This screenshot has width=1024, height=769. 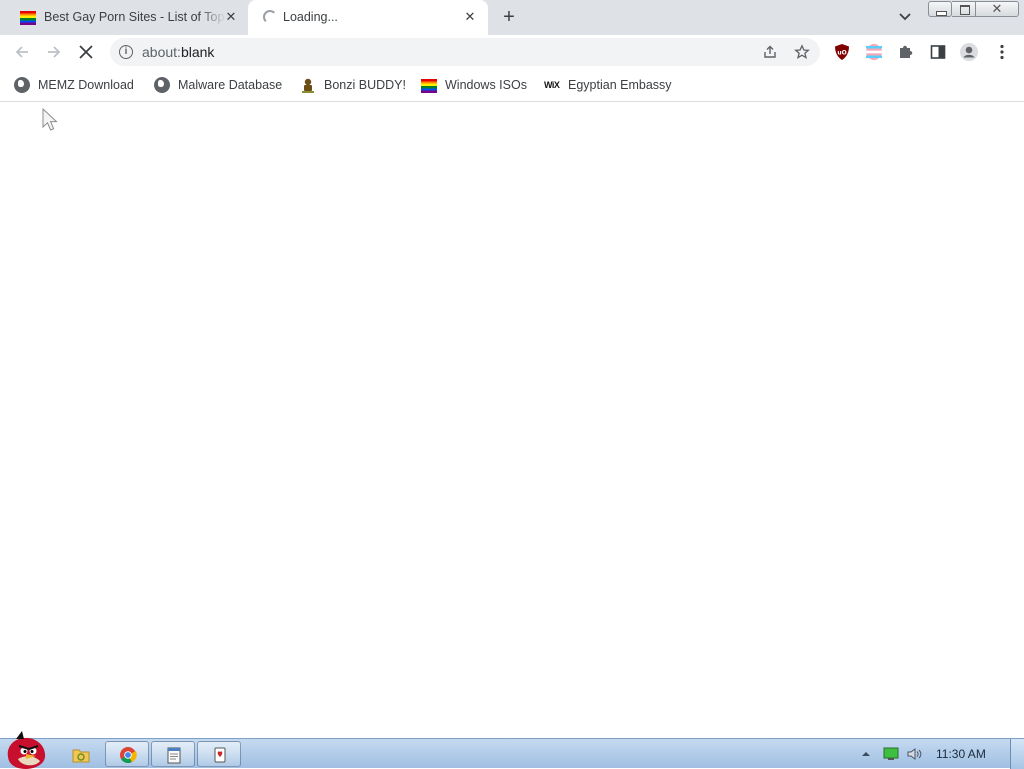 What do you see at coordinates (26, 749) in the screenshot?
I see `start-button-angry-bird-icon` at bounding box center [26, 749].